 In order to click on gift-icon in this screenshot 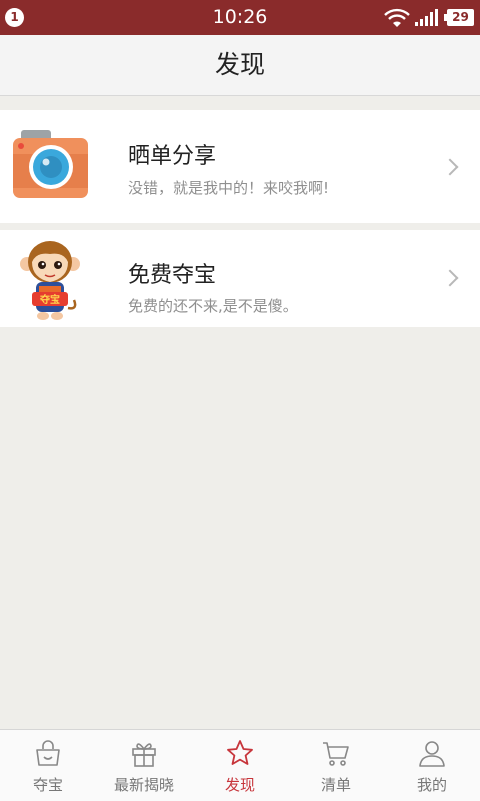, I will do `click(144, 755)`.